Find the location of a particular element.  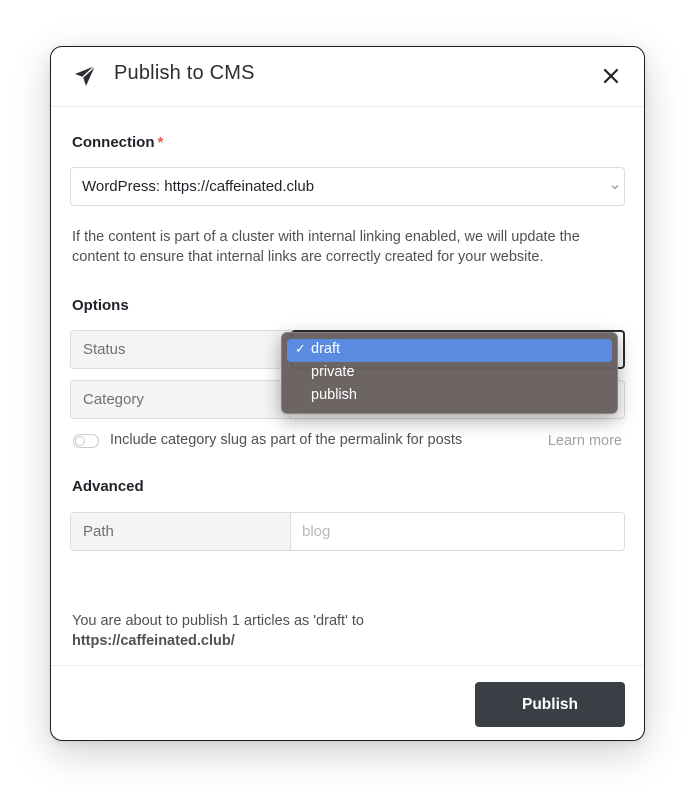

status-option-label: publish is located at coordinates (334, 395).